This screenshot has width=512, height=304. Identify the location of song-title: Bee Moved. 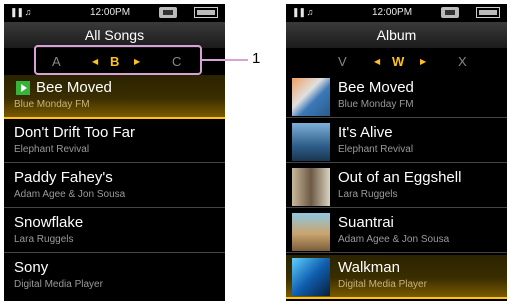
(74, 87).